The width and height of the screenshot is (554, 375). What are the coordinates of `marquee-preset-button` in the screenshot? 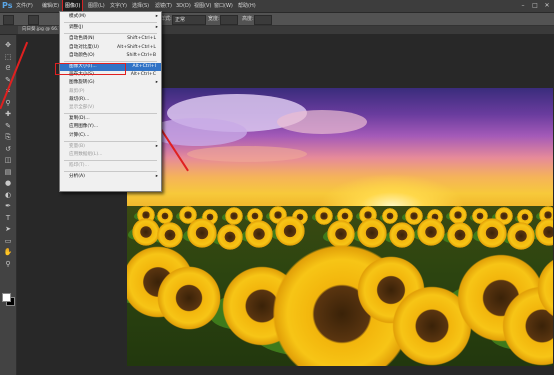 It's located at (8, 20).